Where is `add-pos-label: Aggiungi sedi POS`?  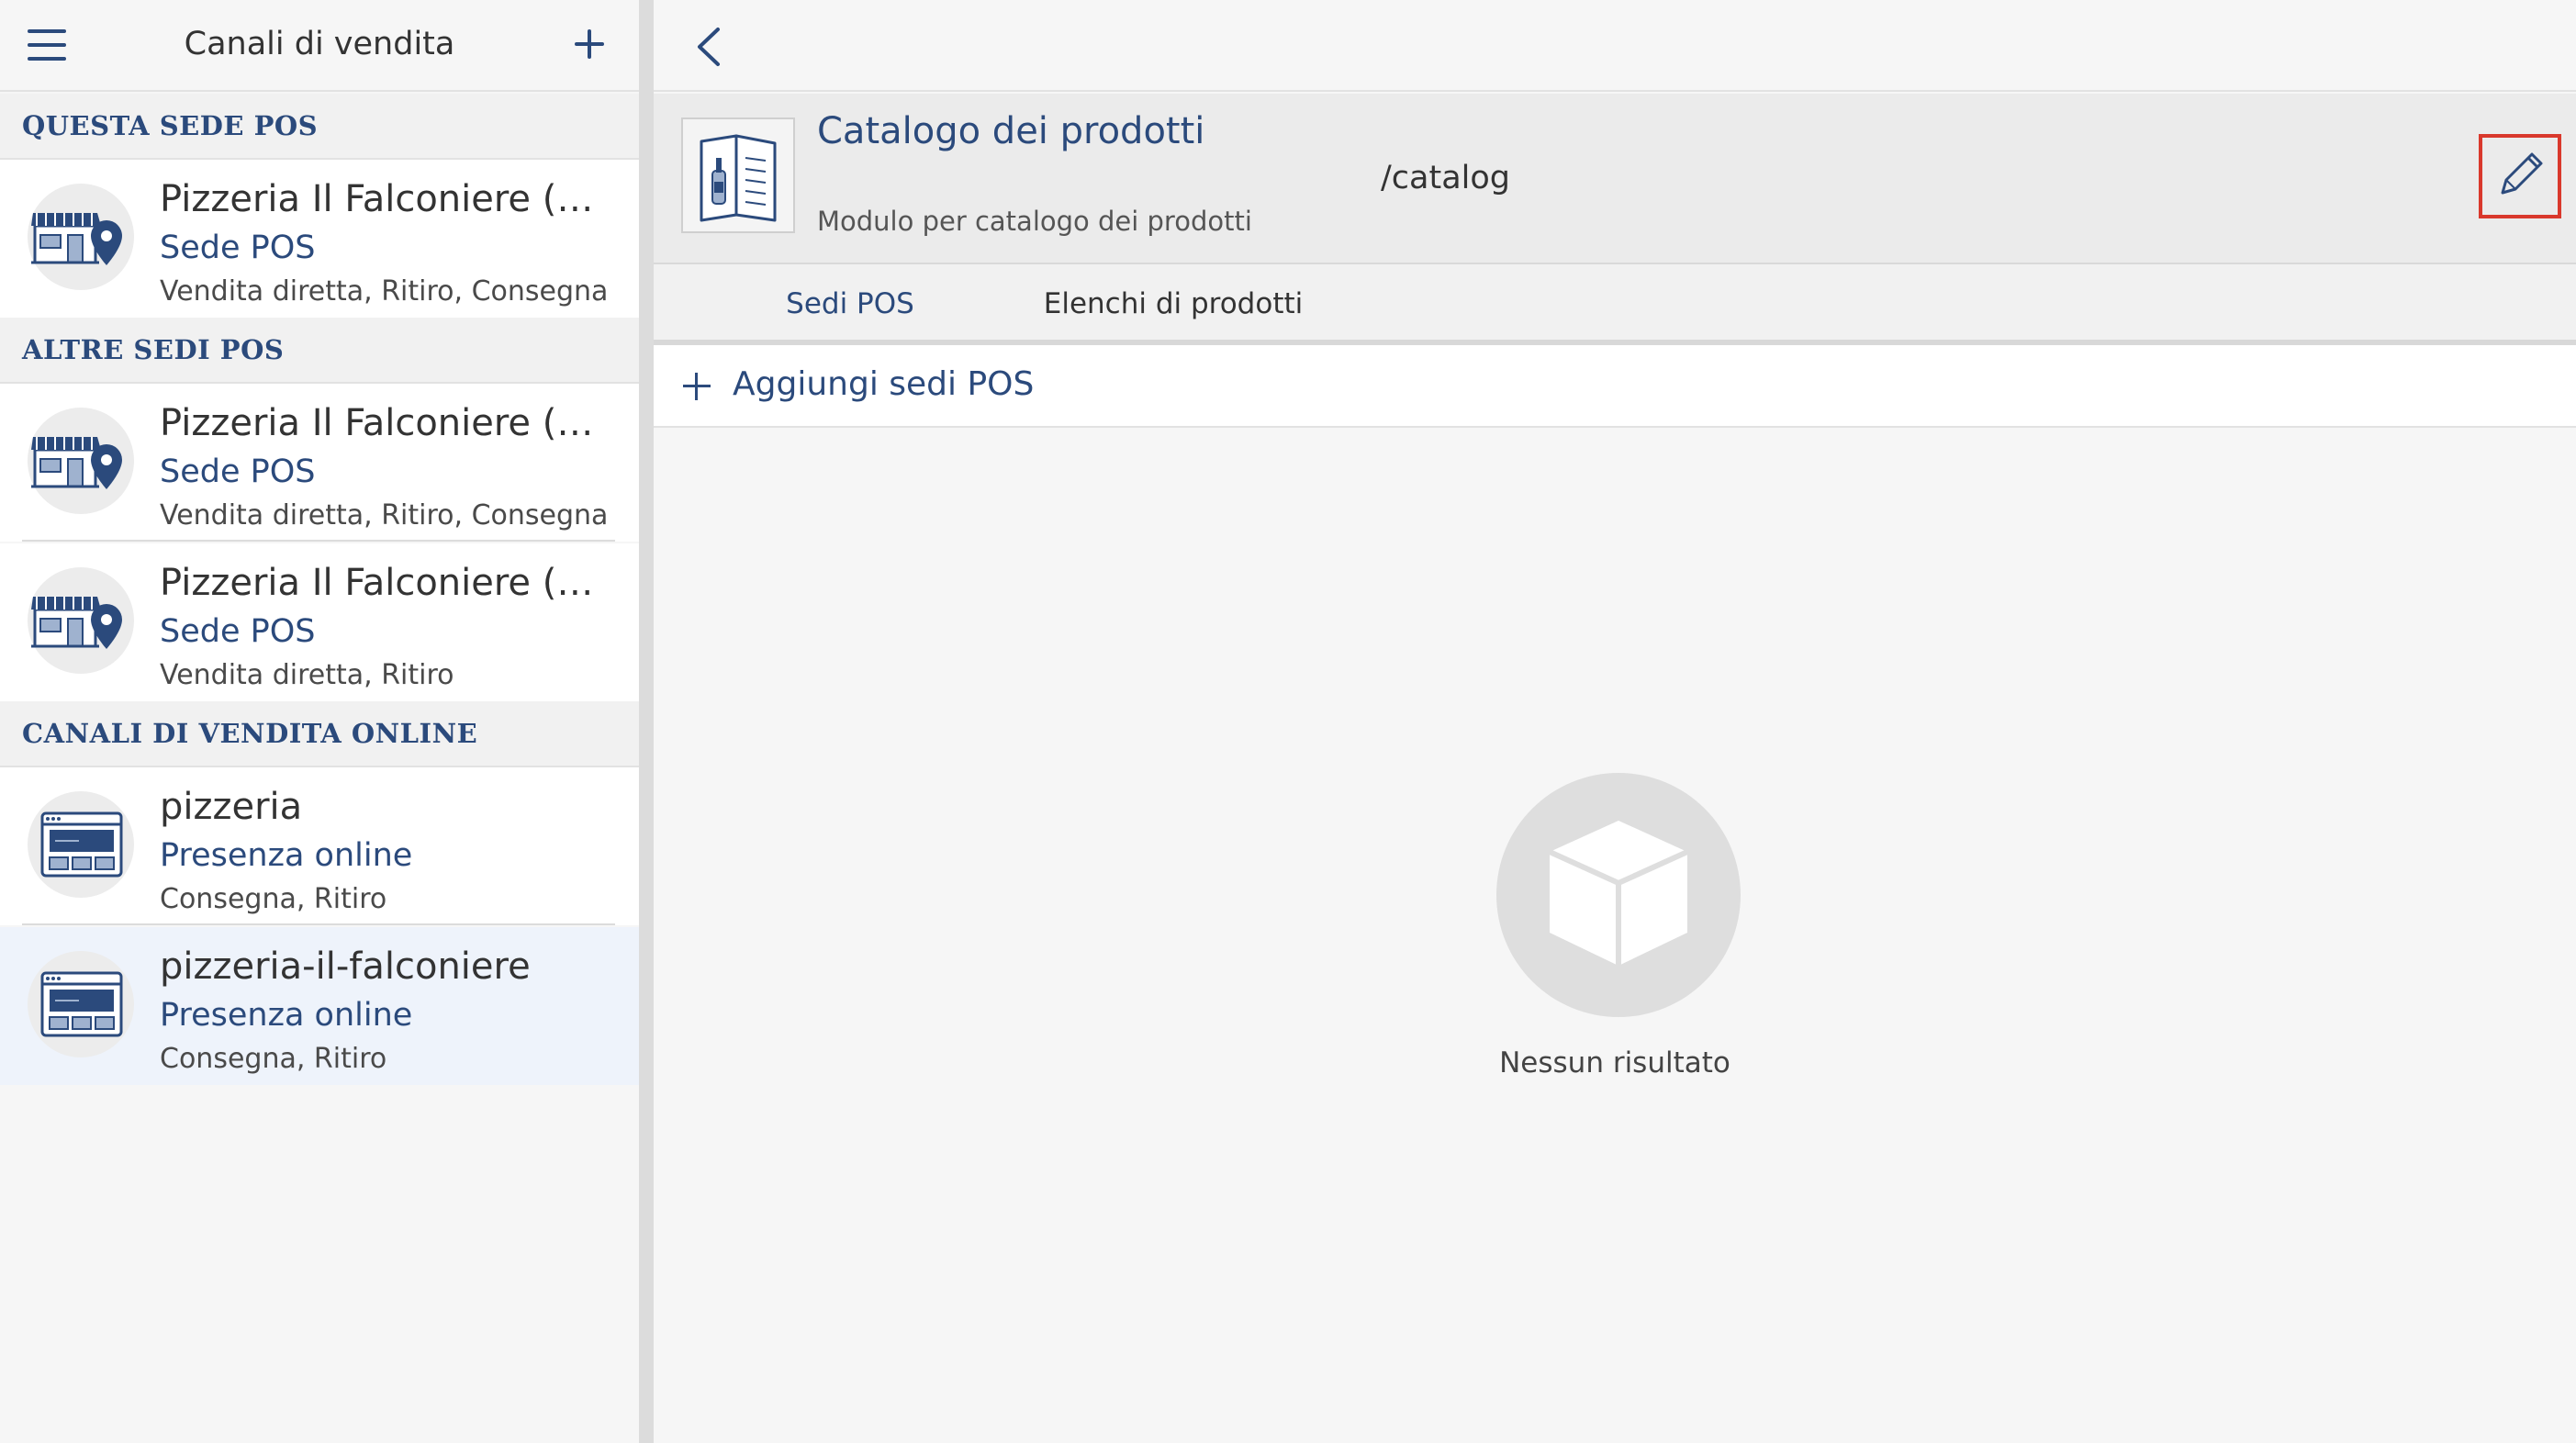
add-pos-label: Aggiungi sedi POS is located at coordinates (884, 384).